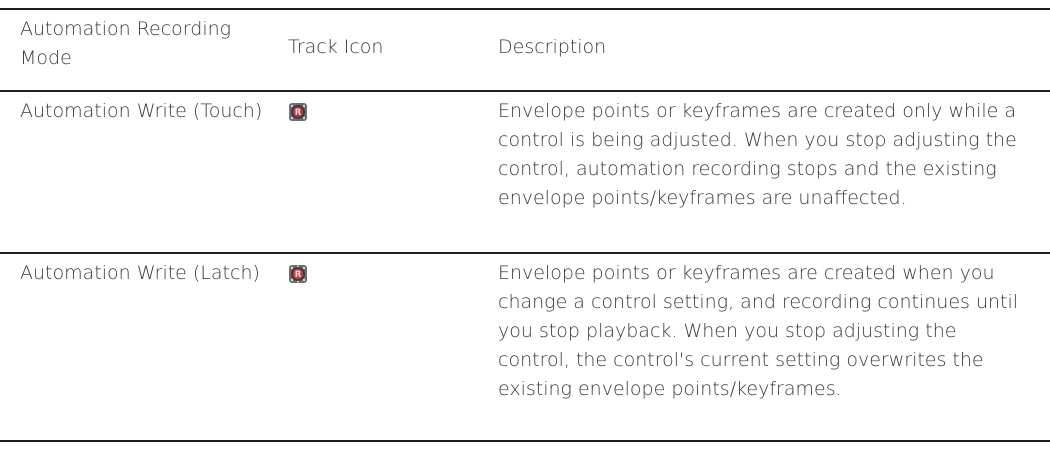  What do you see at coordinates (126, 43) in the screenshot?
I see `header-mode: Automation Recording Mode` at bounding box center [126, 43].